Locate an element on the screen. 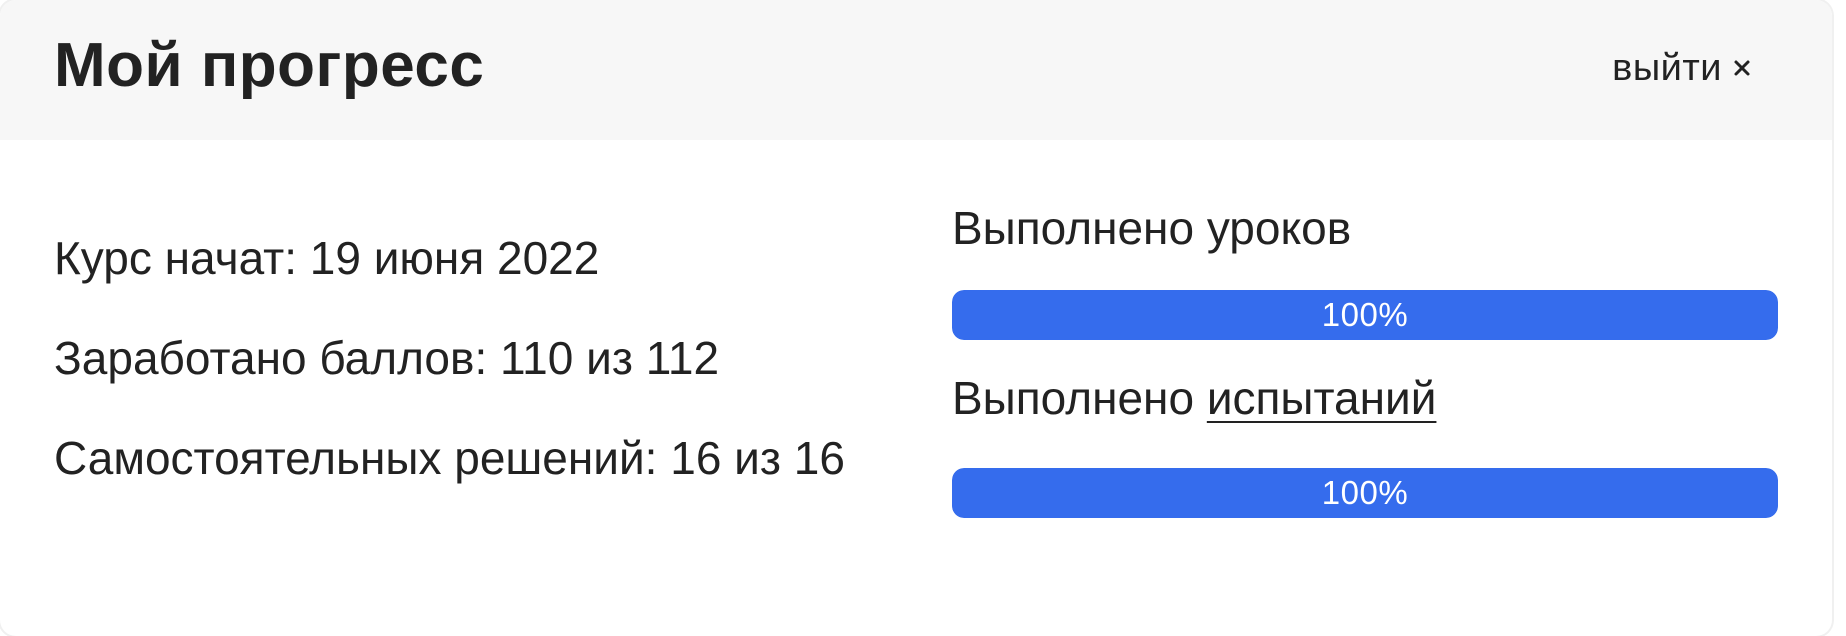  exit-label: выйти is located at coordinates (1667, 68).